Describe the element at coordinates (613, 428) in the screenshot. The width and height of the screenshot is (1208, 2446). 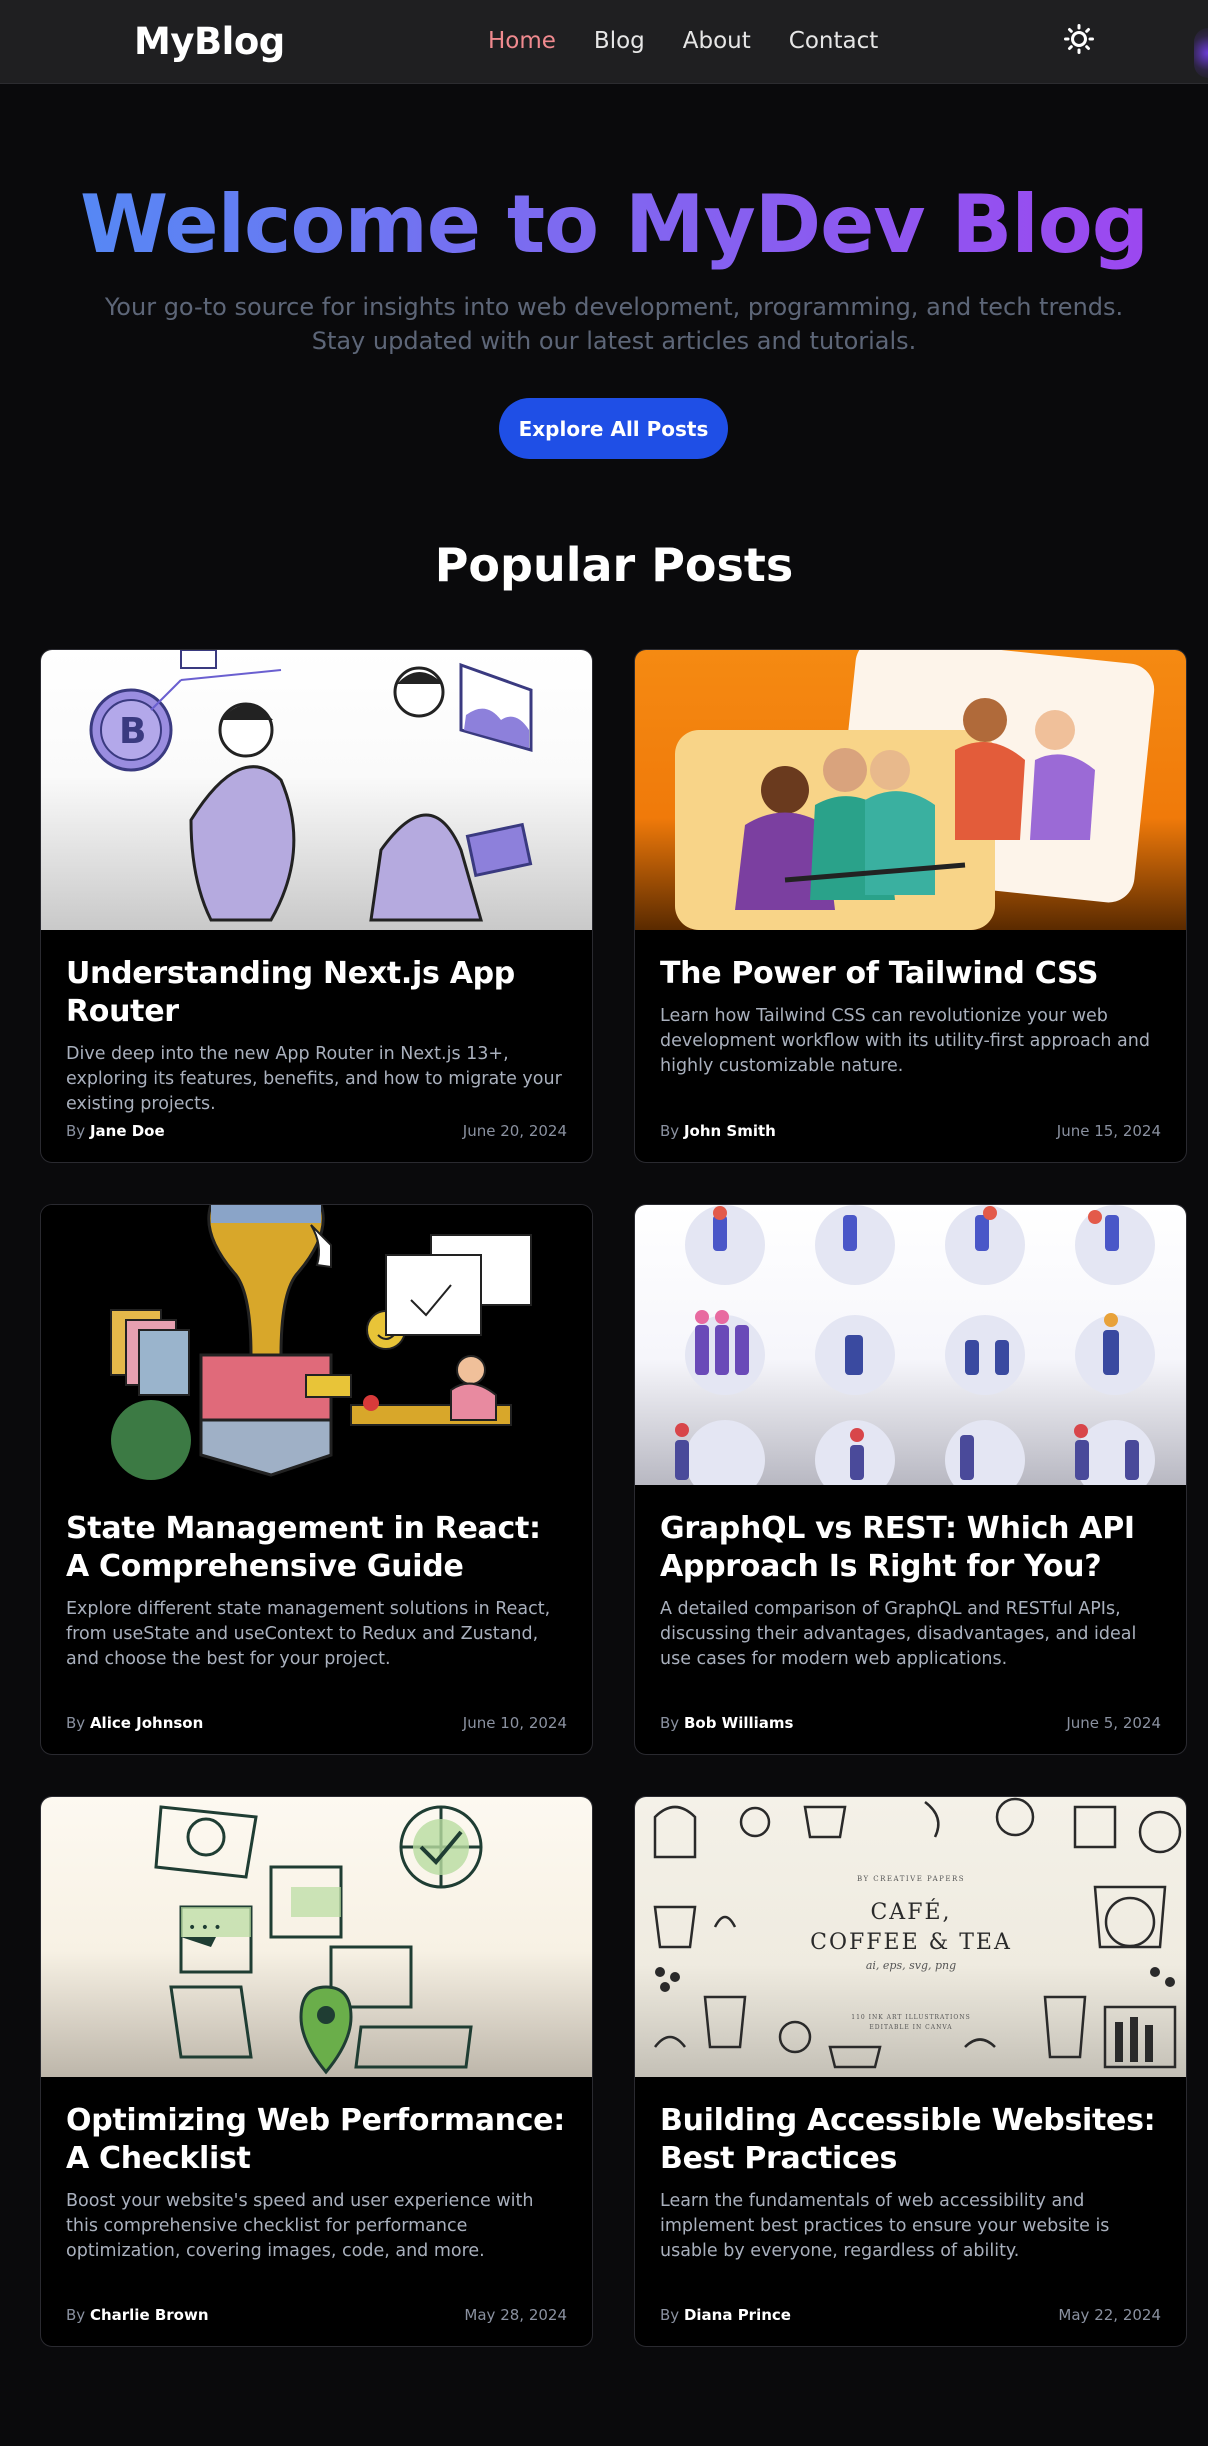
I see `explore-all-posts-button: Explore All Posts` at that location.